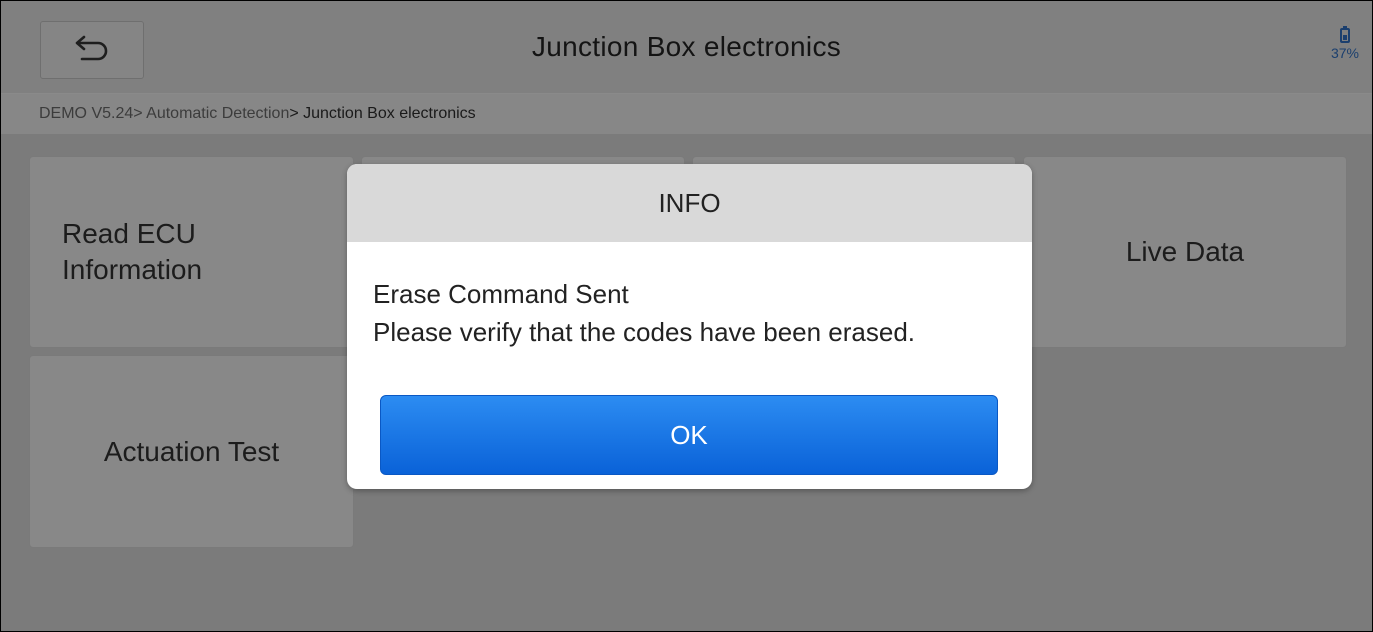 This screenshot has height=632, width=1373. I want to click on tile-label: Read ECU Information, so click(132, 252).